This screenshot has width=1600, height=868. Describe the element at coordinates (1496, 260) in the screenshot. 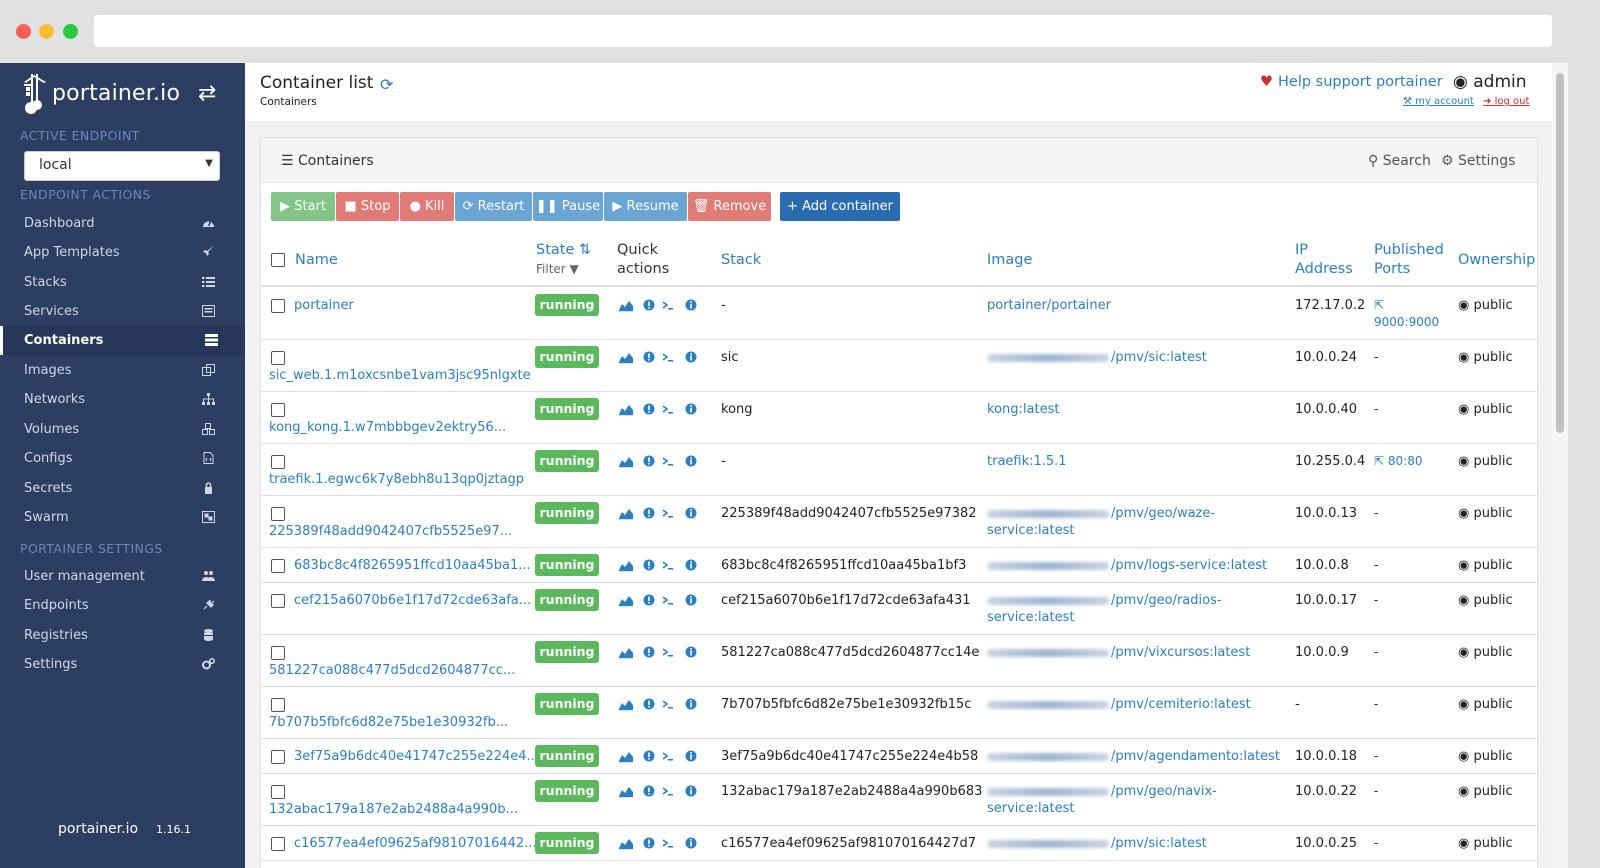

I see `column-ownership: Ownership` at that location.